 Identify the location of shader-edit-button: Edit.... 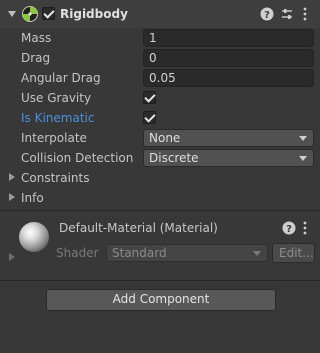
(293, 253).